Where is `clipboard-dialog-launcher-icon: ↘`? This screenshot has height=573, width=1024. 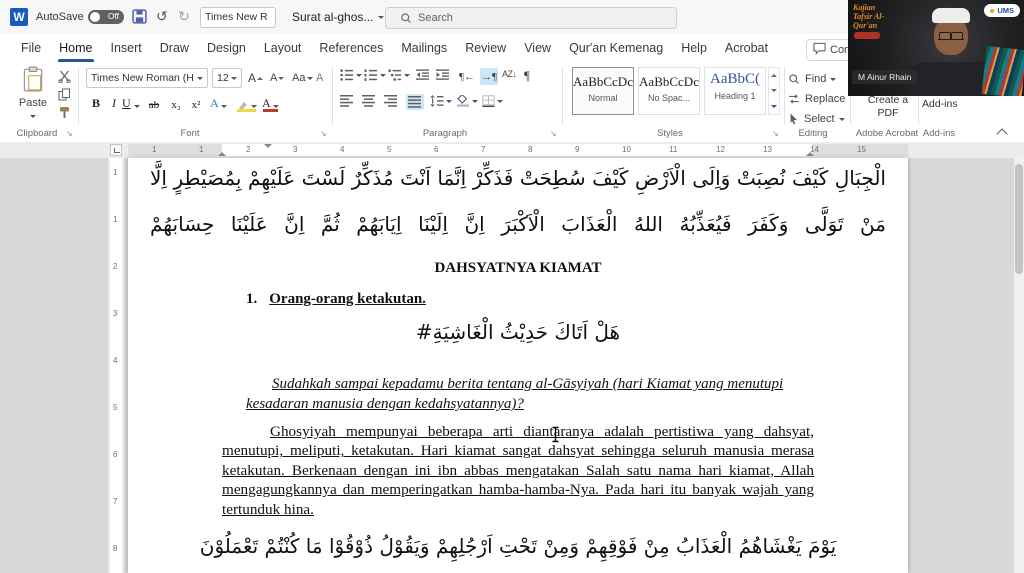 clipboard-dialog-launcher-icon: ↘ is located at coordinates (69, 133).